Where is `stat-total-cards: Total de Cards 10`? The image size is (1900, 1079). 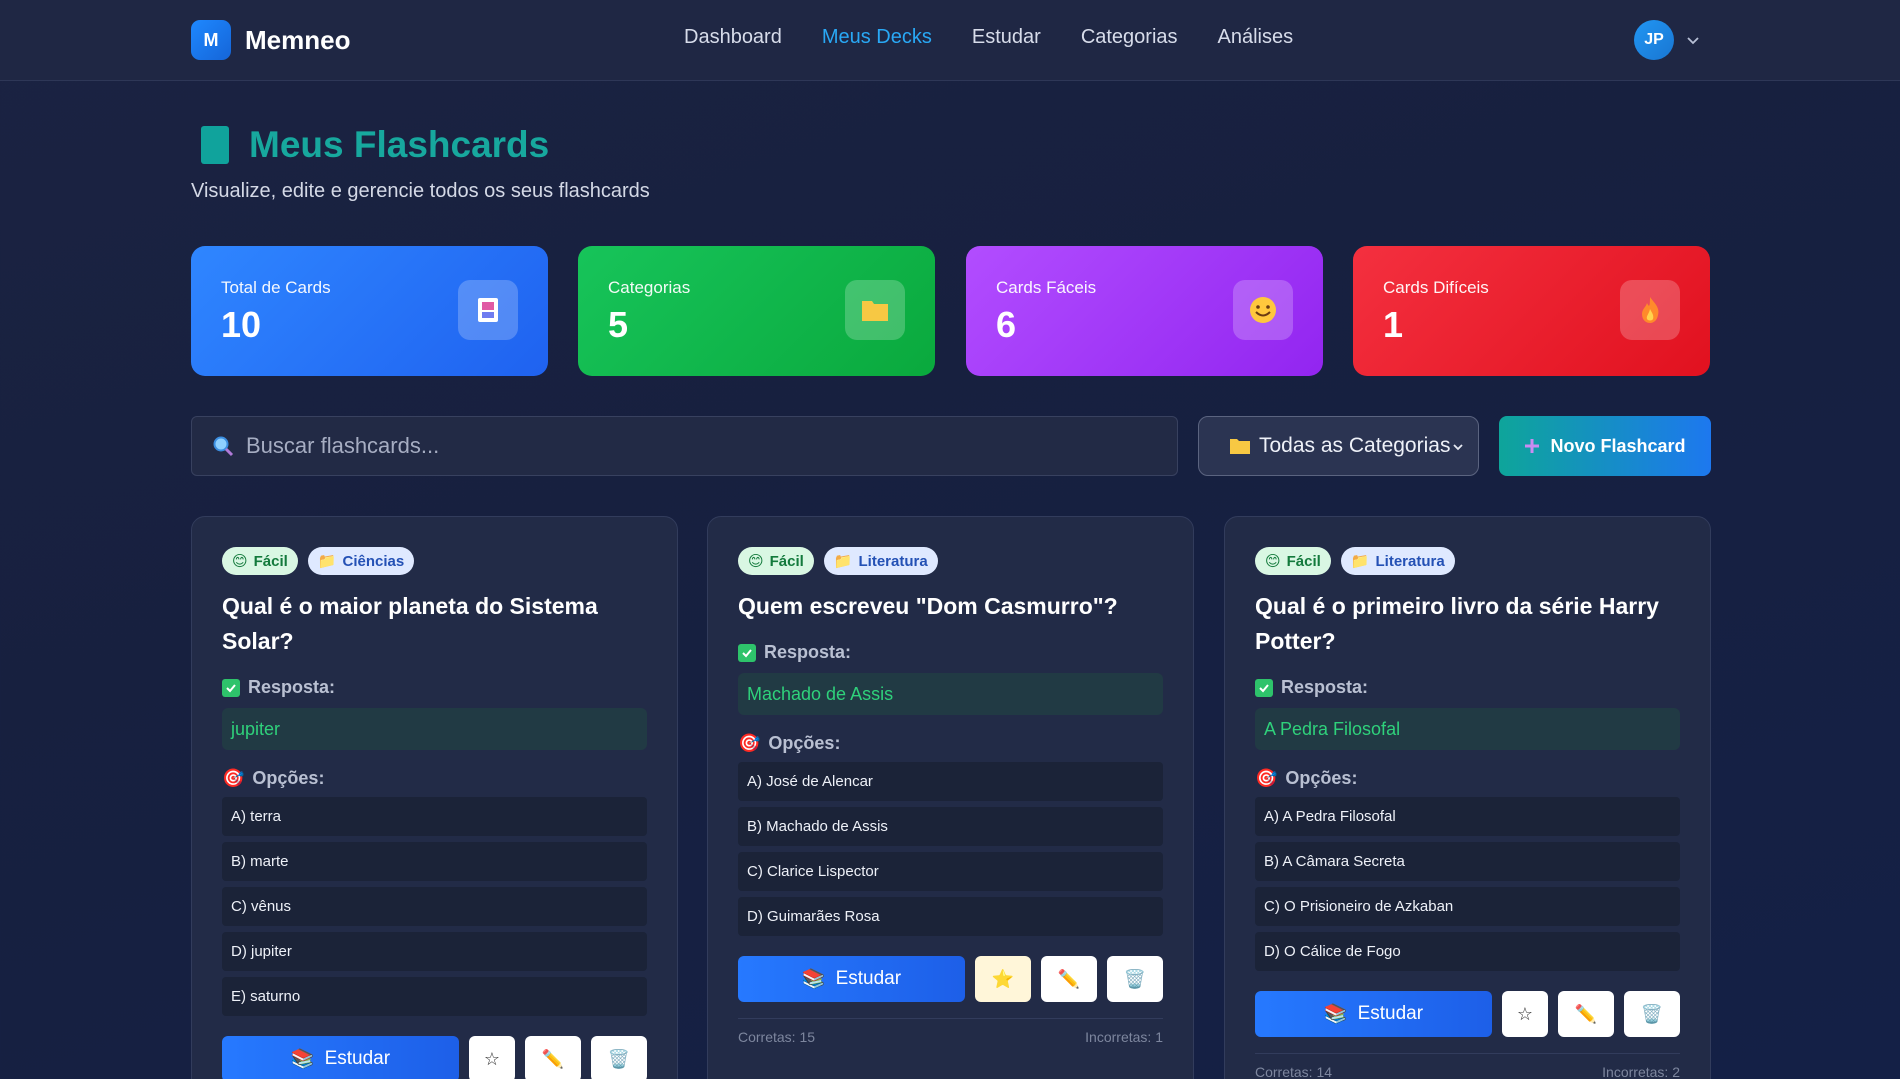 stat-total-cards: Total de Cards 10 is located at coordinates (369, 311).